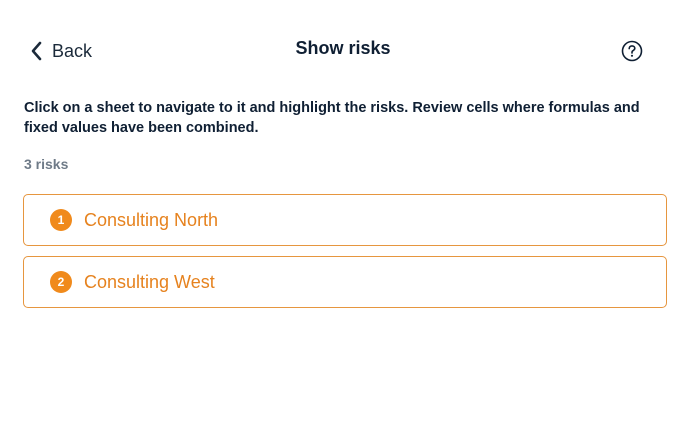 This screenshot has width=686, height=438. What do you see at coordinates (149, 281) in the screenshot?
I see `risk-sheet-label: Consulting West` at bounding box center [149, 281].